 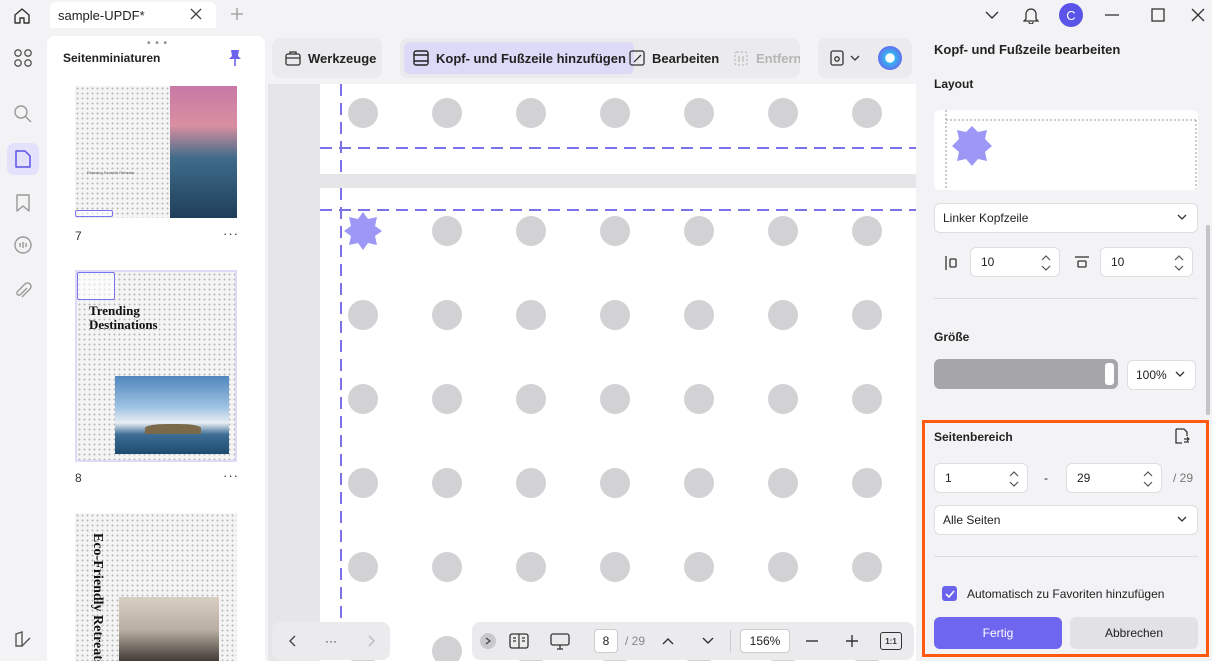 I want to click on left-margin-icon, so click(x=951, y=264).